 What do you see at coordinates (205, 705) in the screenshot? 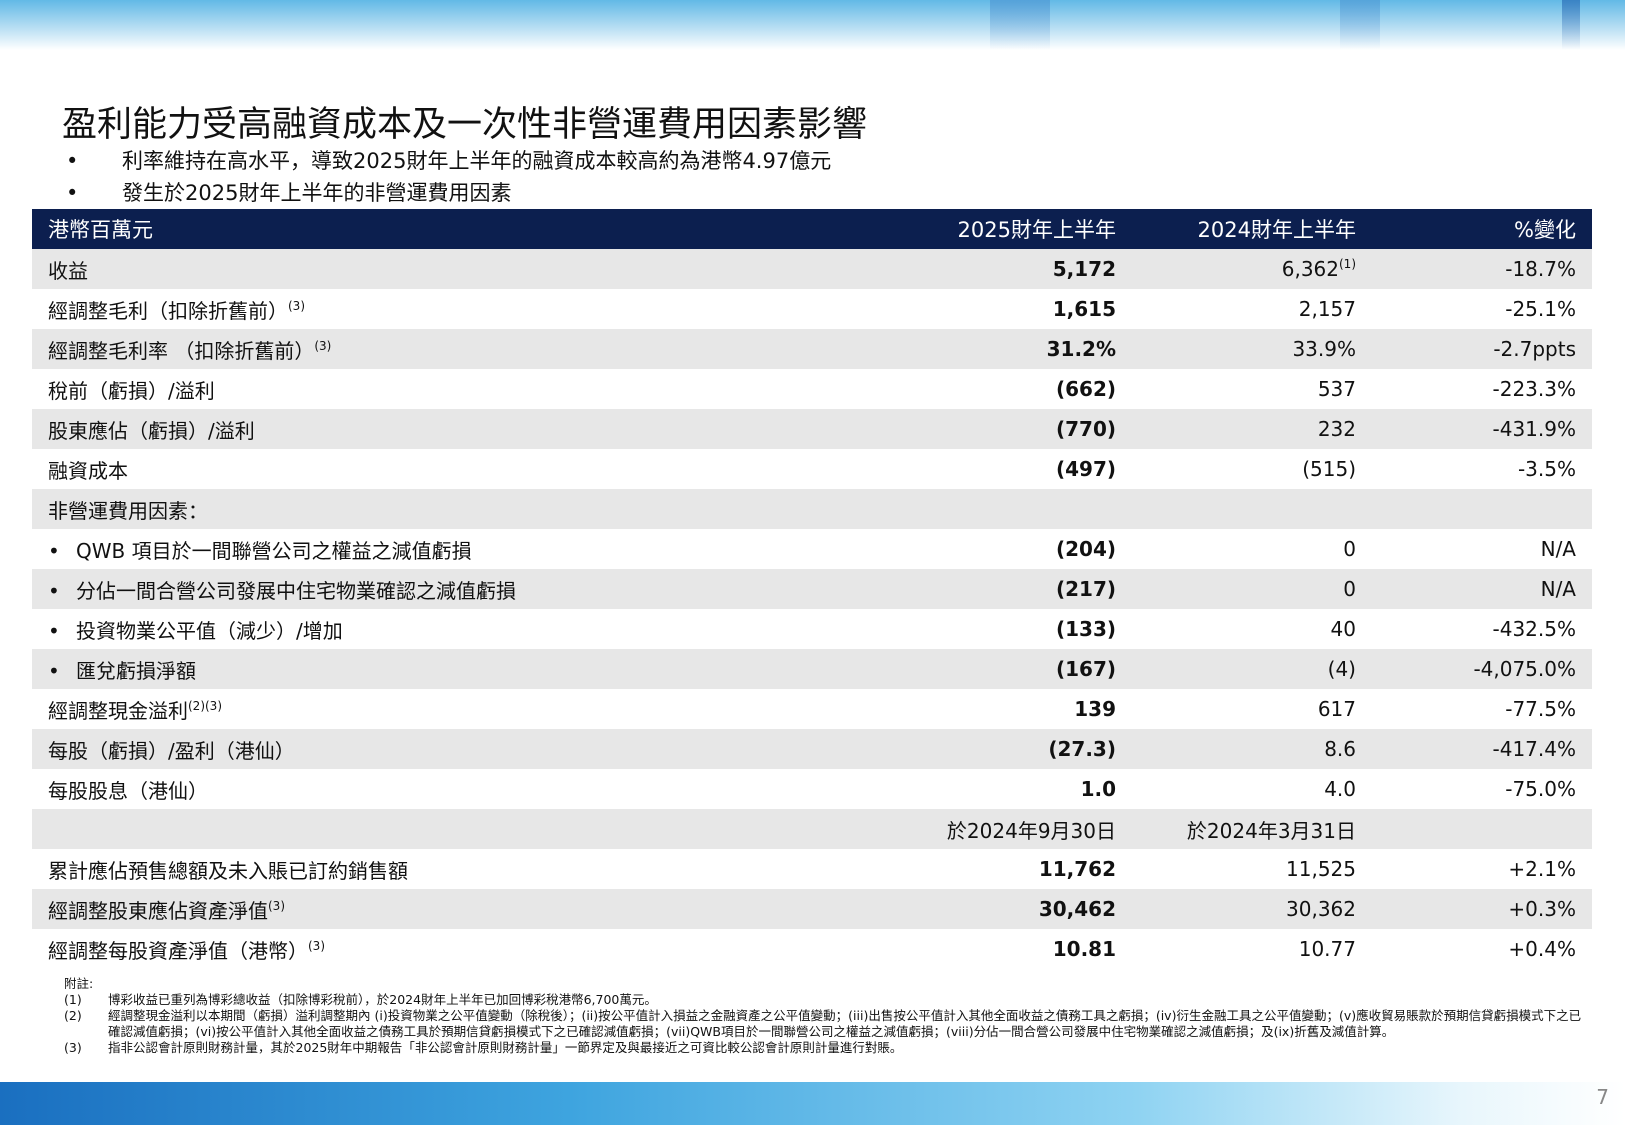
I see `footnote-ref: (2)(3)` at bounding box center [205, 705].